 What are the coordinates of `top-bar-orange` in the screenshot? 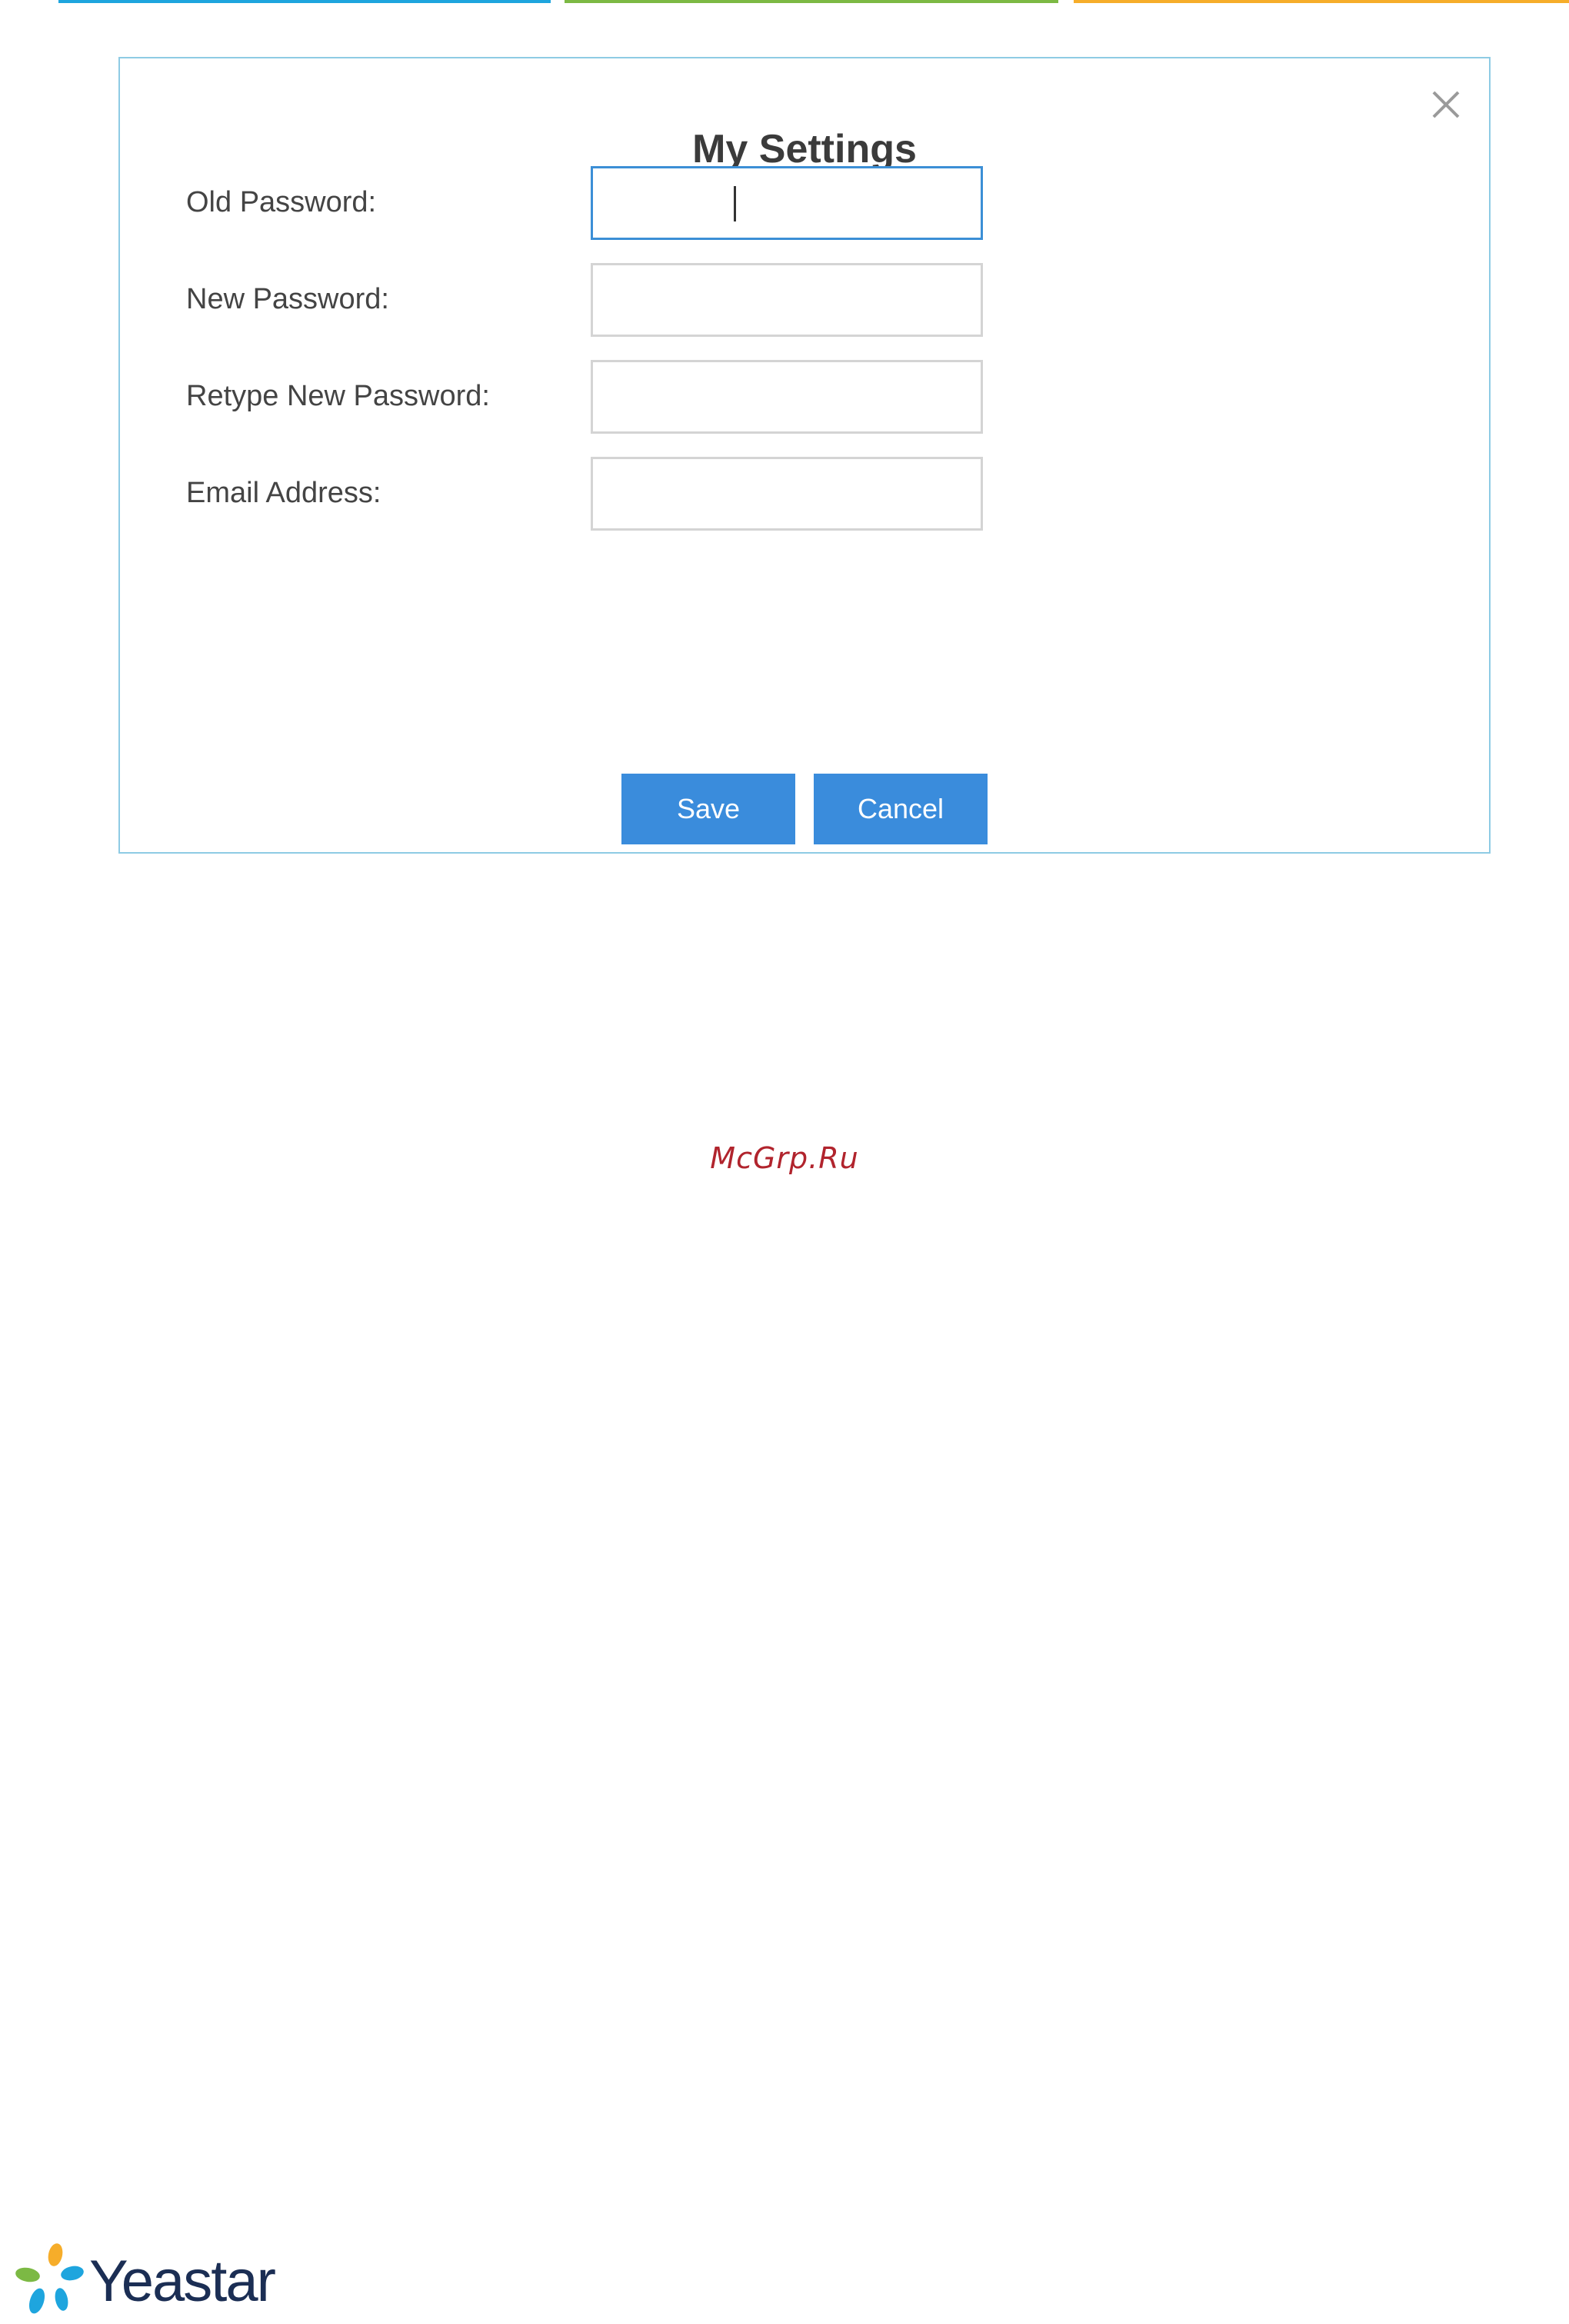 It's located at (1321, 1).